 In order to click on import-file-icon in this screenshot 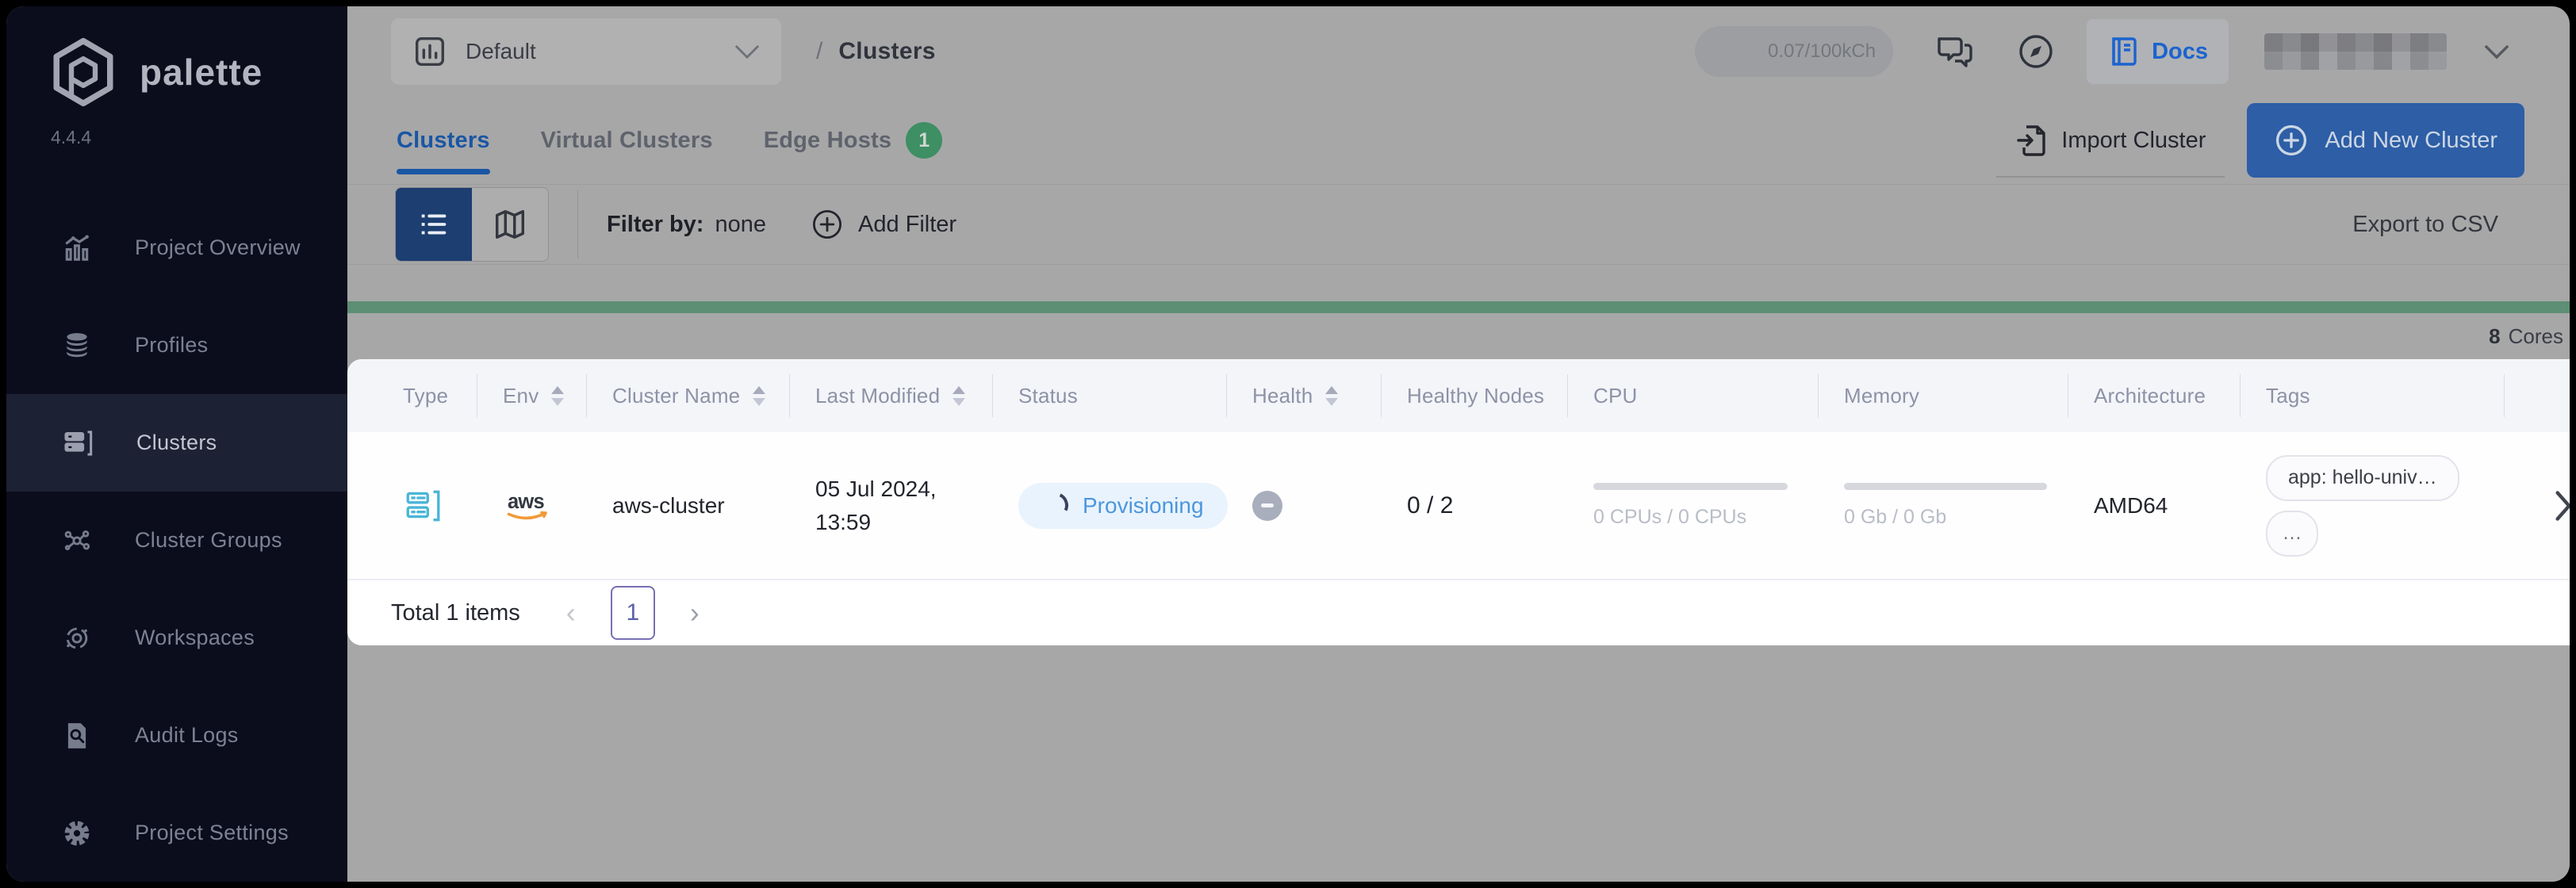, I will do `click(2031, 140)`.